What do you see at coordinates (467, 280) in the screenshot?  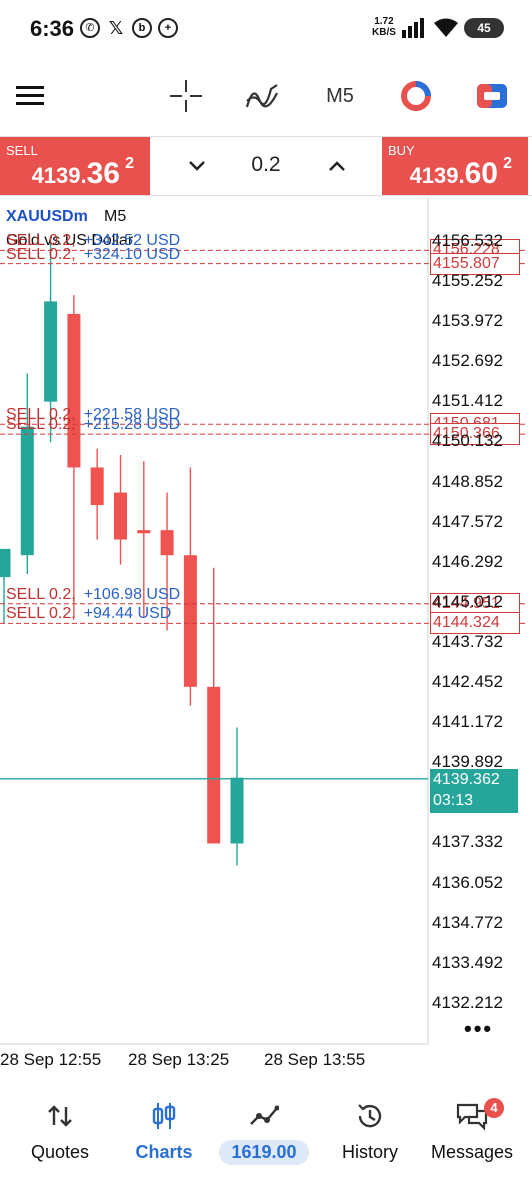 I see `price-axis-label: 4155.252` at bounding box center [467, 280].